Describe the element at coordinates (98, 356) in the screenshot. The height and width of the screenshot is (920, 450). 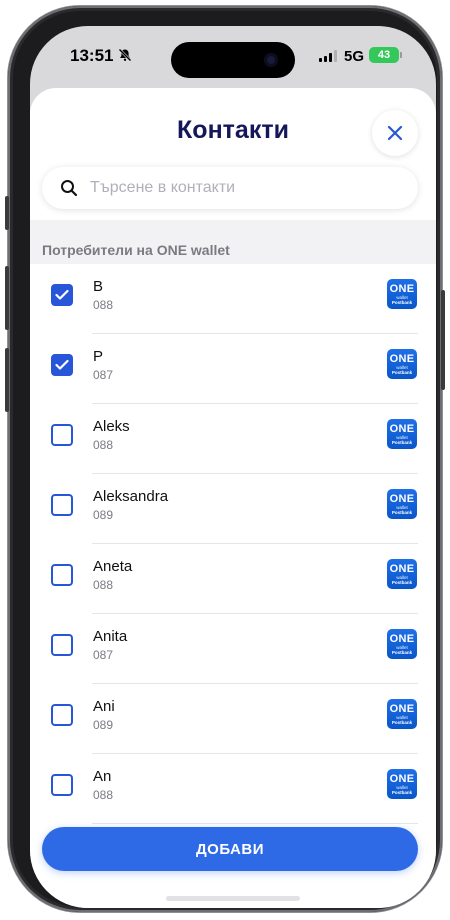
I see `contact-name: Р` at that location.